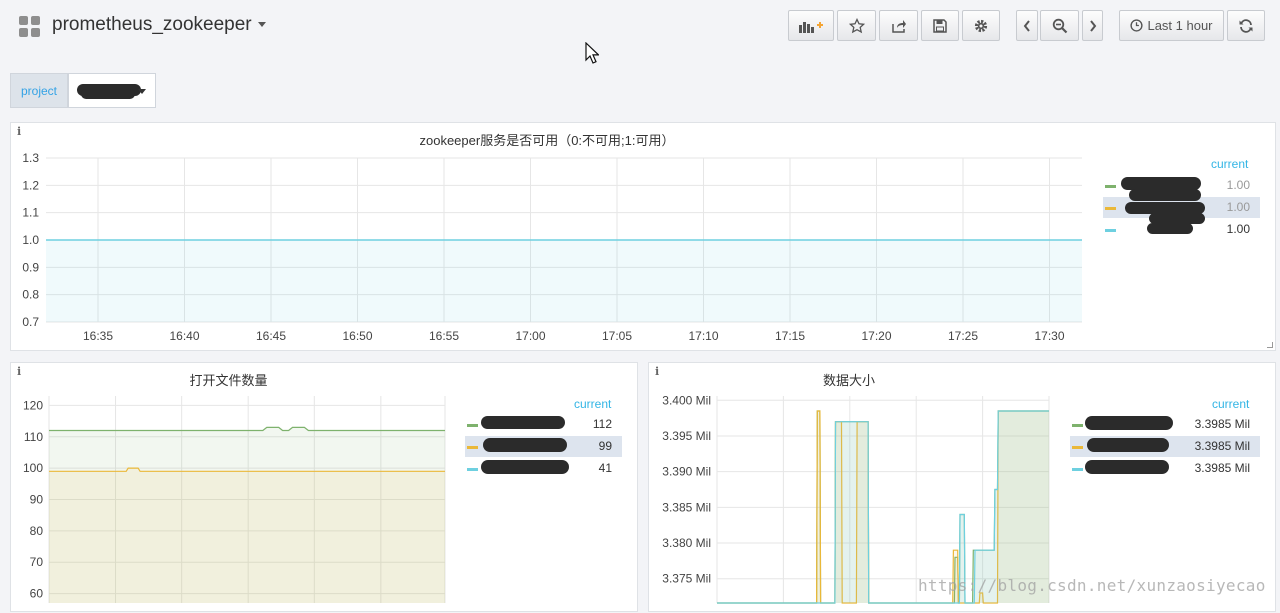  What do you see at coordinates (247, 429) in the screenshot?
I see `series-line` at bounding box center [247, 429].